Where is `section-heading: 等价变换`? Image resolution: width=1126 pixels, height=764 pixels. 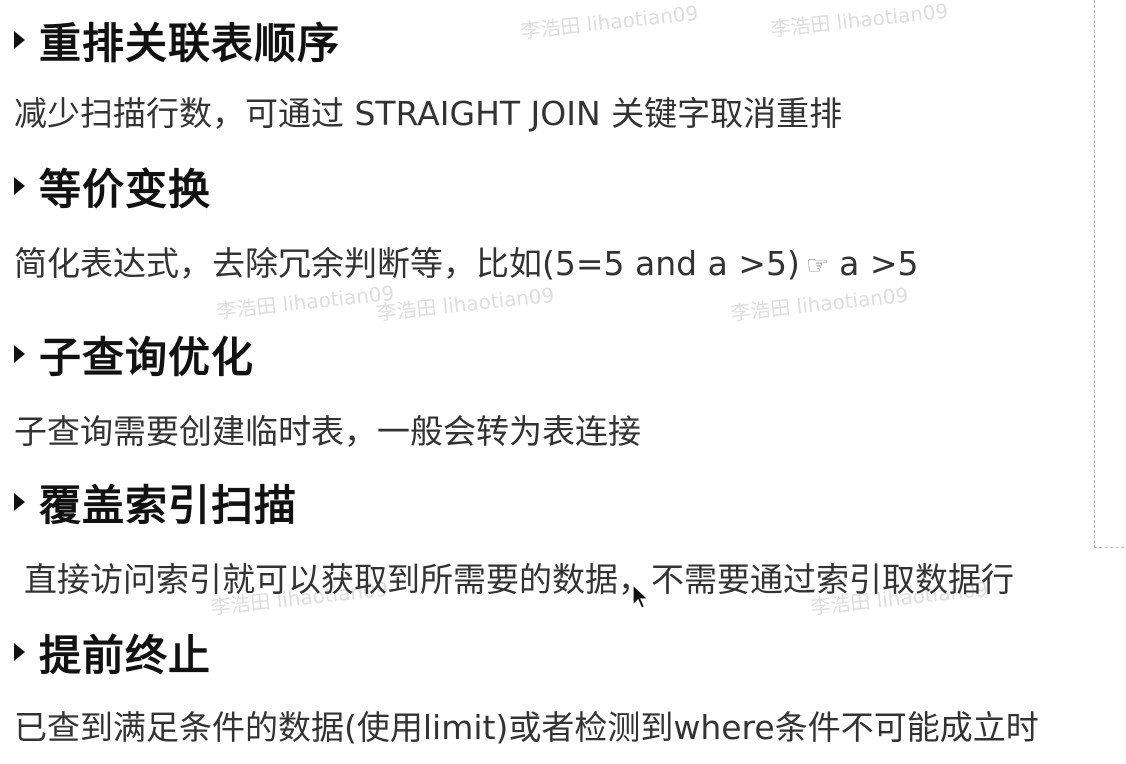 section-heading: 等价变换 is located at coordinates (112, 187).